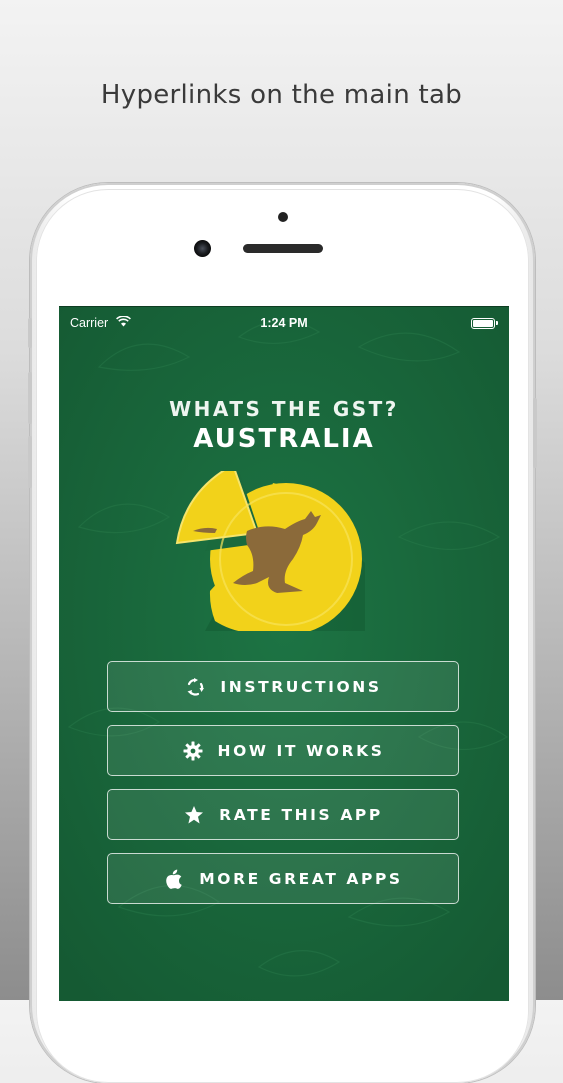 This screenshot has width=563, height=1083. What do you see at coordinates (301, 814) in the screenshot?
I see `menu-label: RATE THIS APP` at bounding box center [301, 814].